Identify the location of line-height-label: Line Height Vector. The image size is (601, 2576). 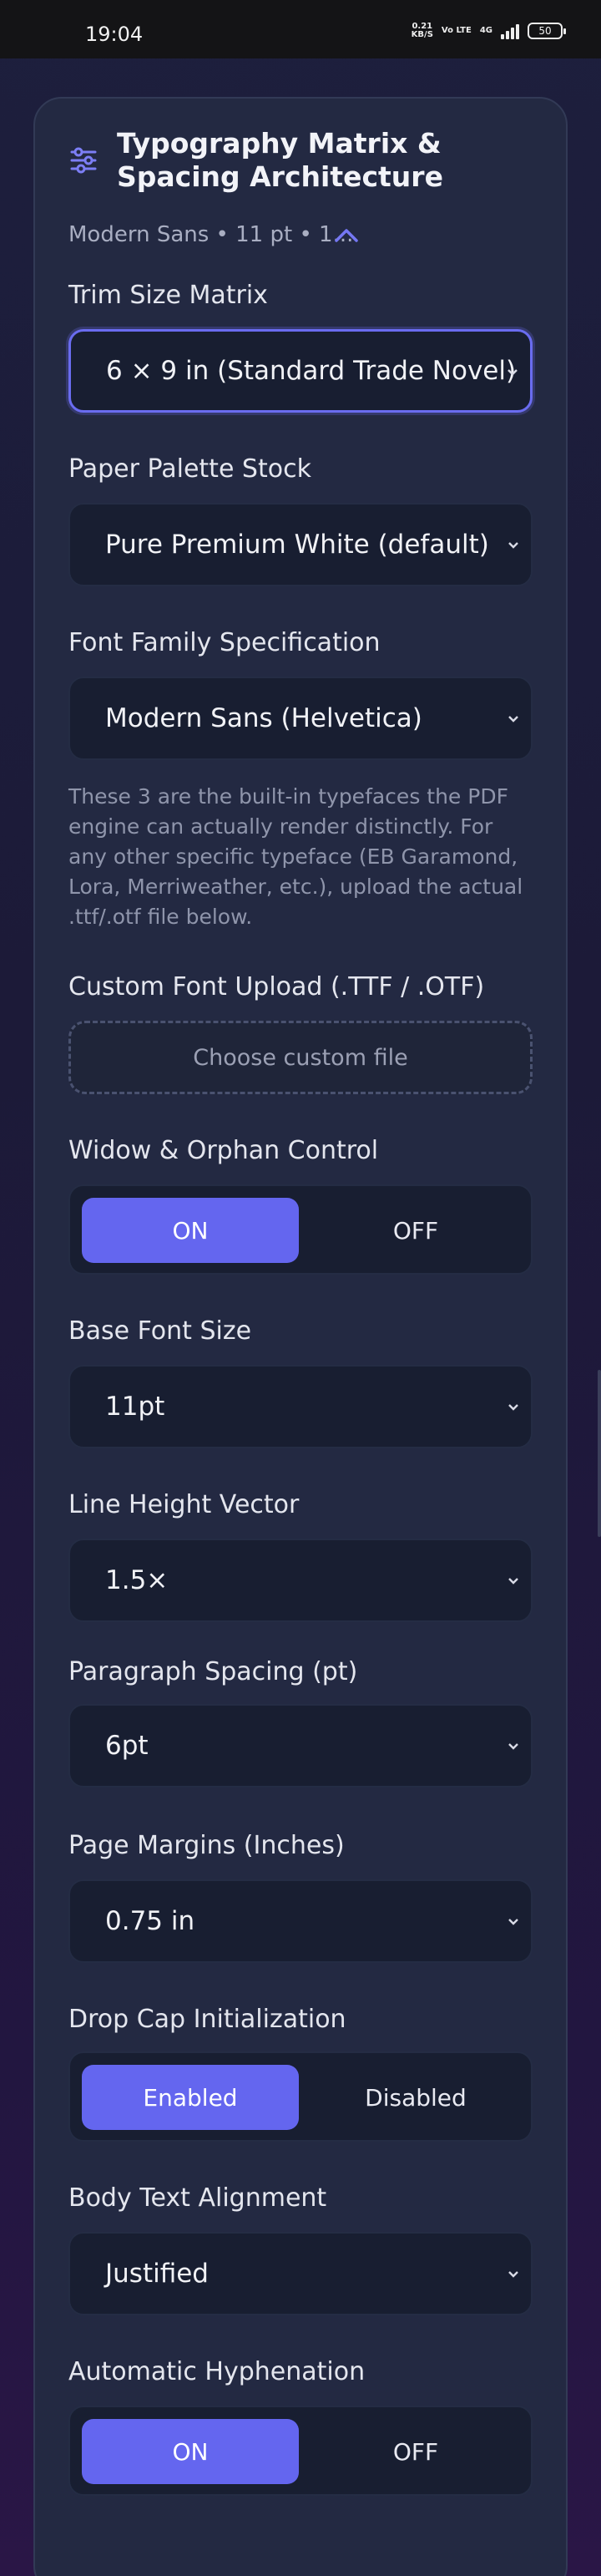
(184, 1504).